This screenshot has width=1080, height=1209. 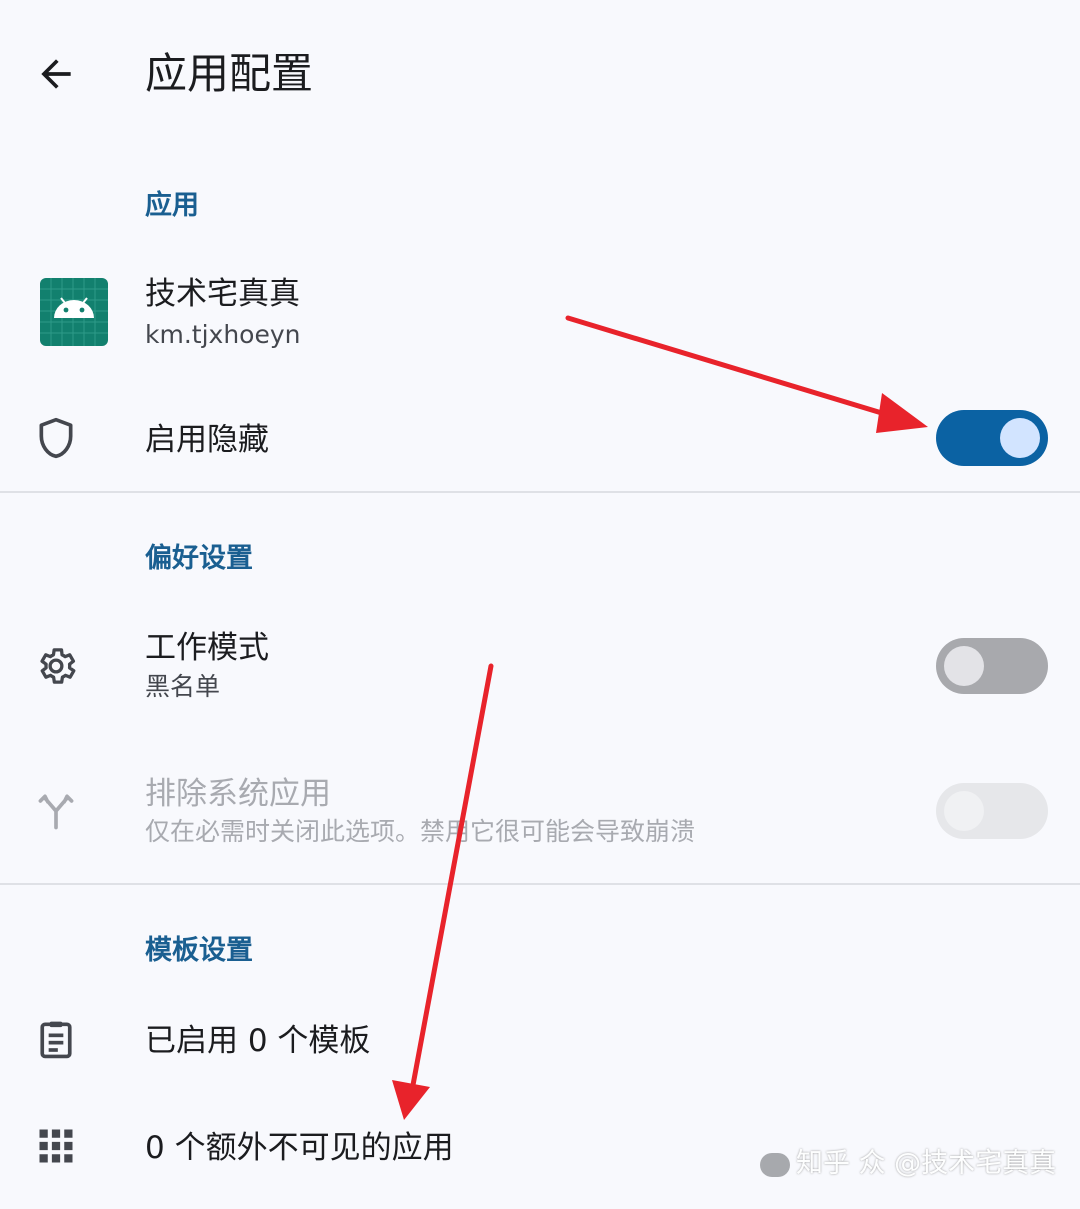 What do you see at coordinates (223, 334) in the screenshot?
I see `app-package: km.tjxhoeyn` at bounding box center [223, 334].